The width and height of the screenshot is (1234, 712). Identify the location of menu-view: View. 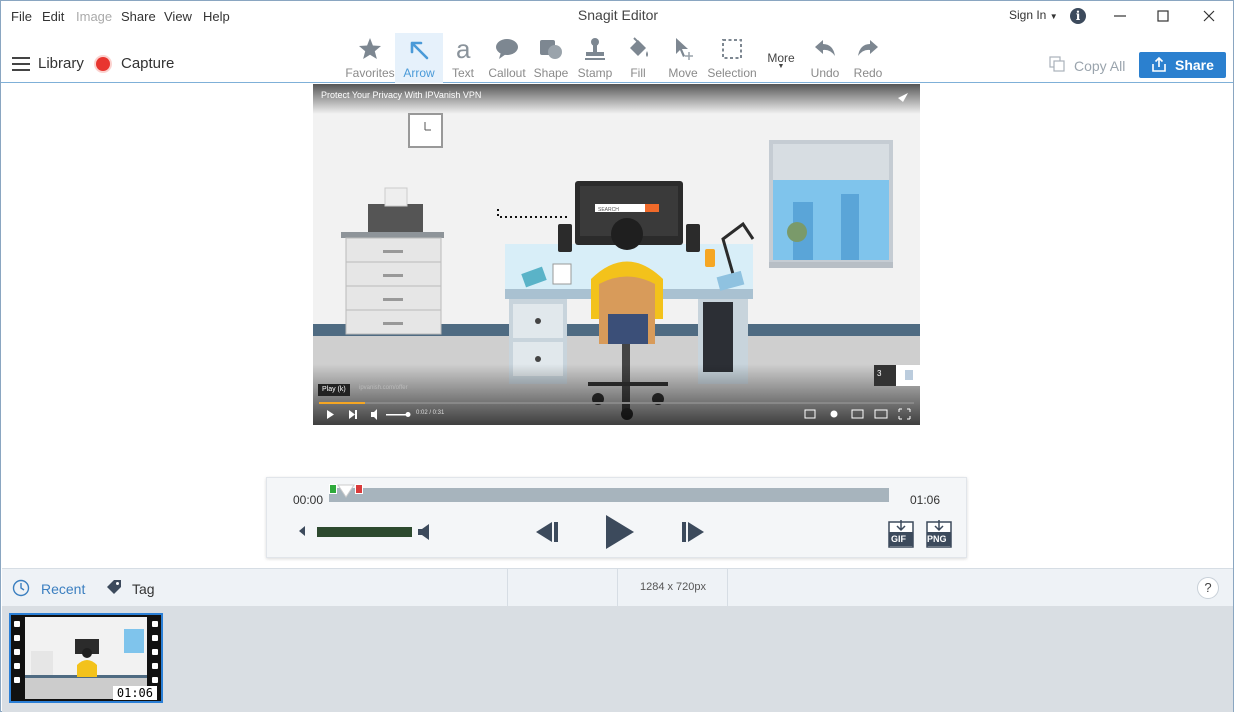
(178, 16).